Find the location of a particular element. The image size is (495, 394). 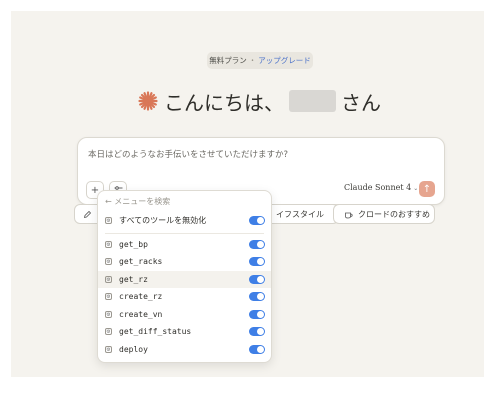

lifestyle-chip: イフスタイル is located at coordinates (302, 214).